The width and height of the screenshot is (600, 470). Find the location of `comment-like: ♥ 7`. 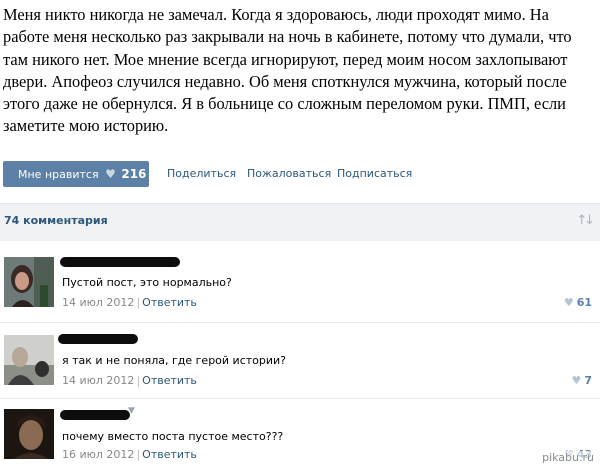

comment-like: ♥ 7 is located at coordinates (581, 380).